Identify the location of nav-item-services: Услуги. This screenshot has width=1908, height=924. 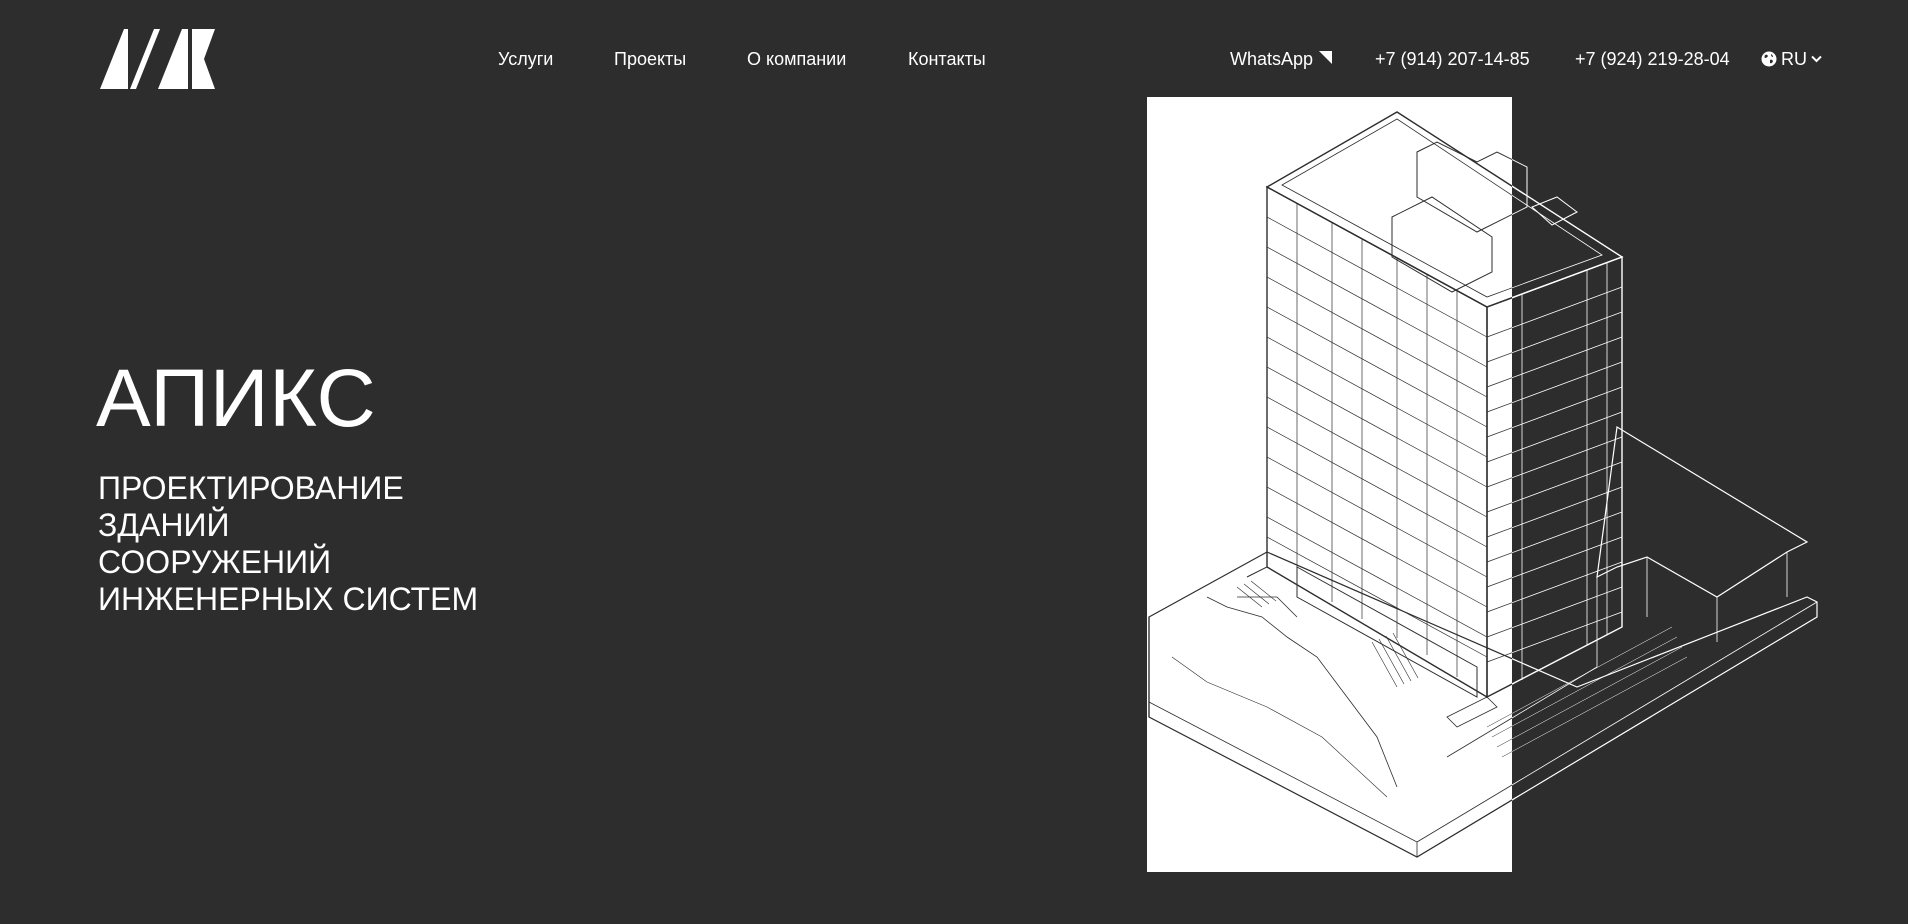
(525, 59).